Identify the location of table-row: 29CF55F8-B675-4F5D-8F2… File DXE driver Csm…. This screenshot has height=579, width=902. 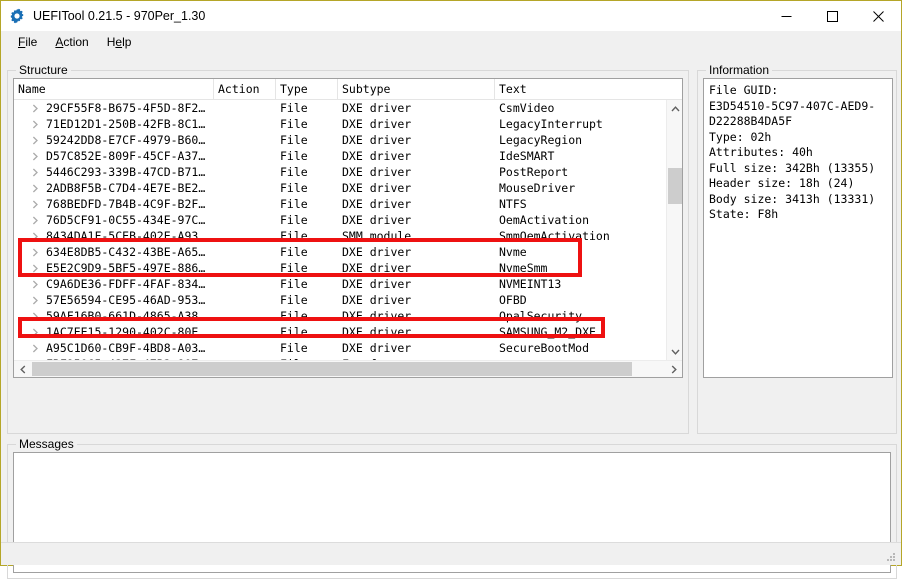
(340, 108).